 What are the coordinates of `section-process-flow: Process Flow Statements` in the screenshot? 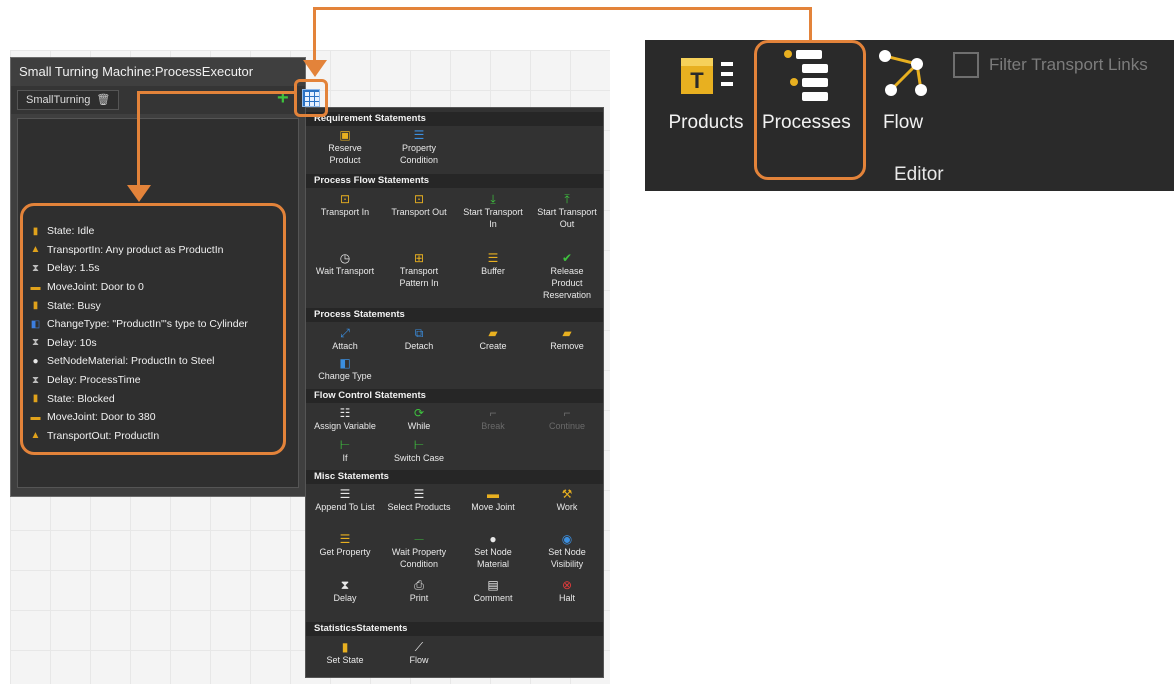 It's located at (454, 181).